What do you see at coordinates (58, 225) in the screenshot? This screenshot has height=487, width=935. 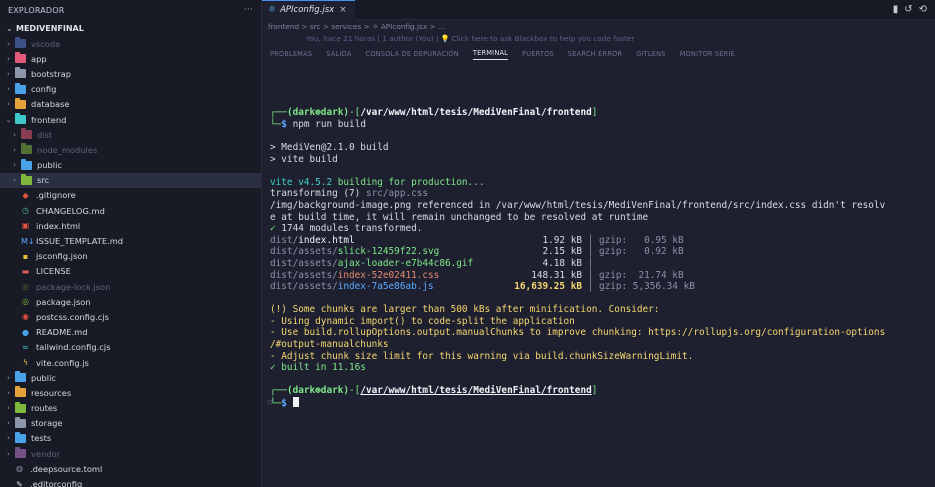 I see `tree-item-label: index.html` at bounding box center [58, 225].